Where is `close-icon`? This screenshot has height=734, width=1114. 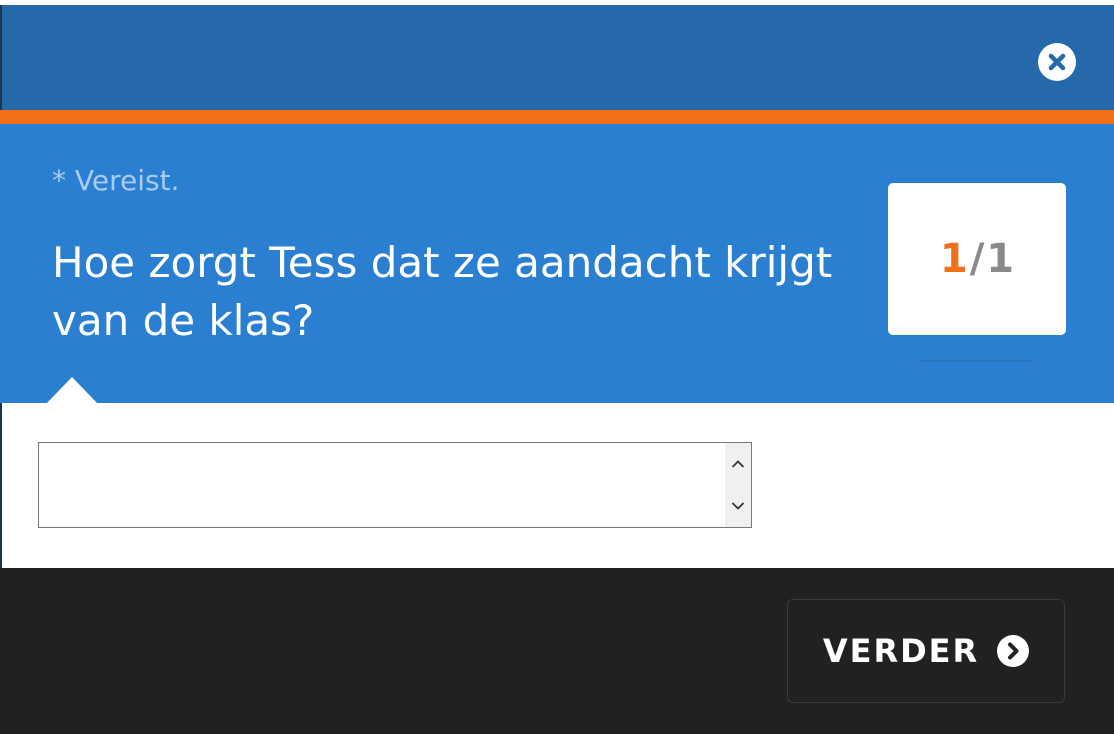
close-icon is located at coordinates (1057, 62).